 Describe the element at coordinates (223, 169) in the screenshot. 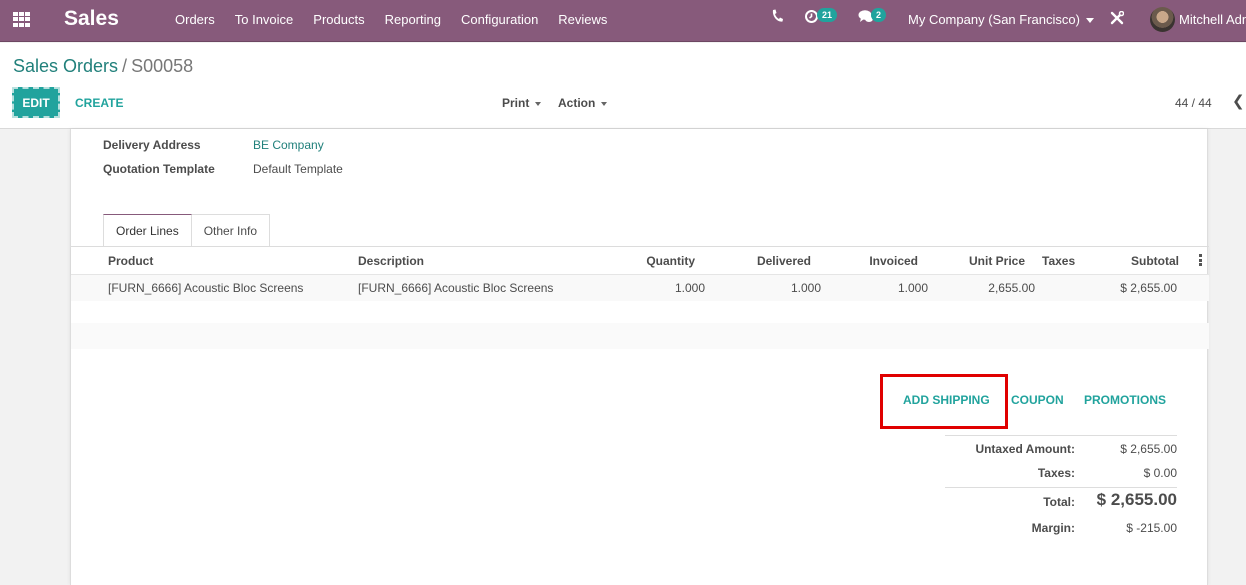

I see `field-quotation-template: Quotation Template Default Template` at that location.